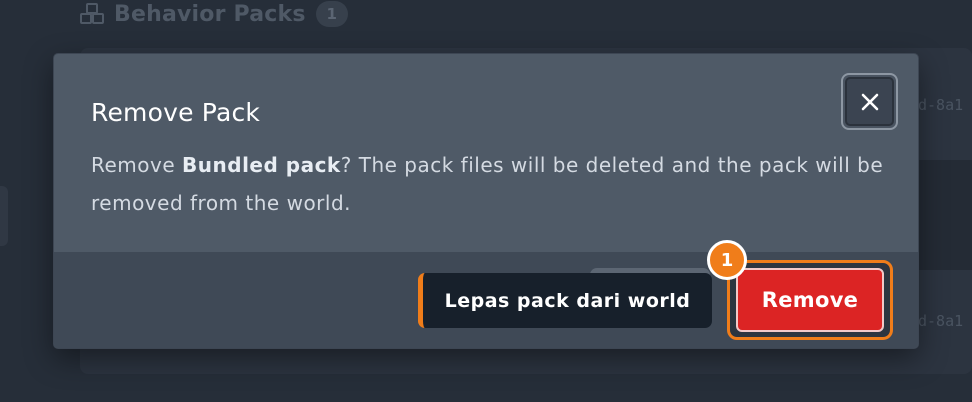 This screenshot has height=402, width=972. I want to click on pack-count-badge: 1, so click(331, 14).